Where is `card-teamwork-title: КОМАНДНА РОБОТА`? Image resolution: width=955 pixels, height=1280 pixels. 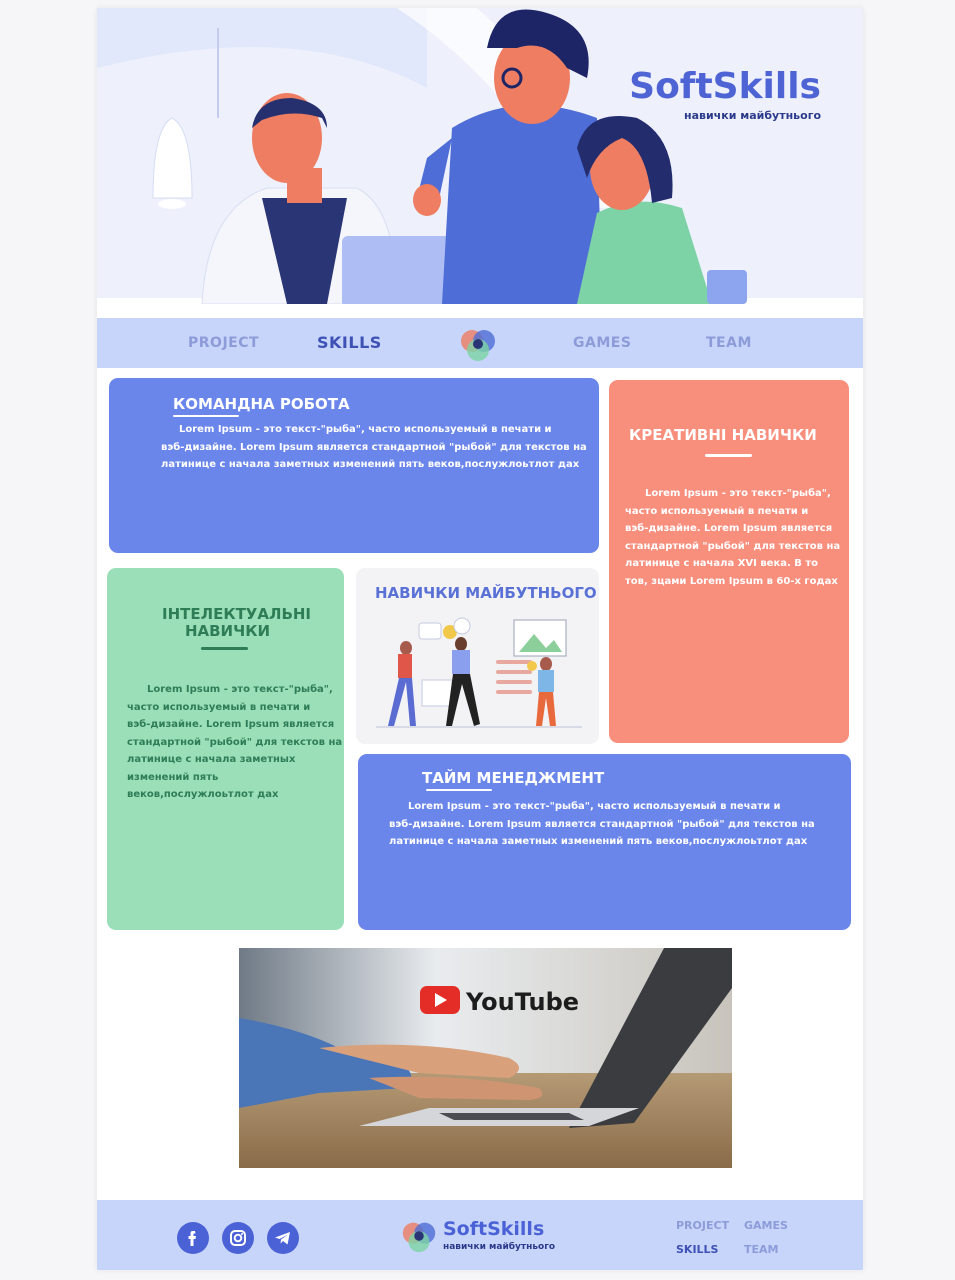 card-teamwork-title: КОМАНДНА РОБОТА is located at coordinates (261, 404).